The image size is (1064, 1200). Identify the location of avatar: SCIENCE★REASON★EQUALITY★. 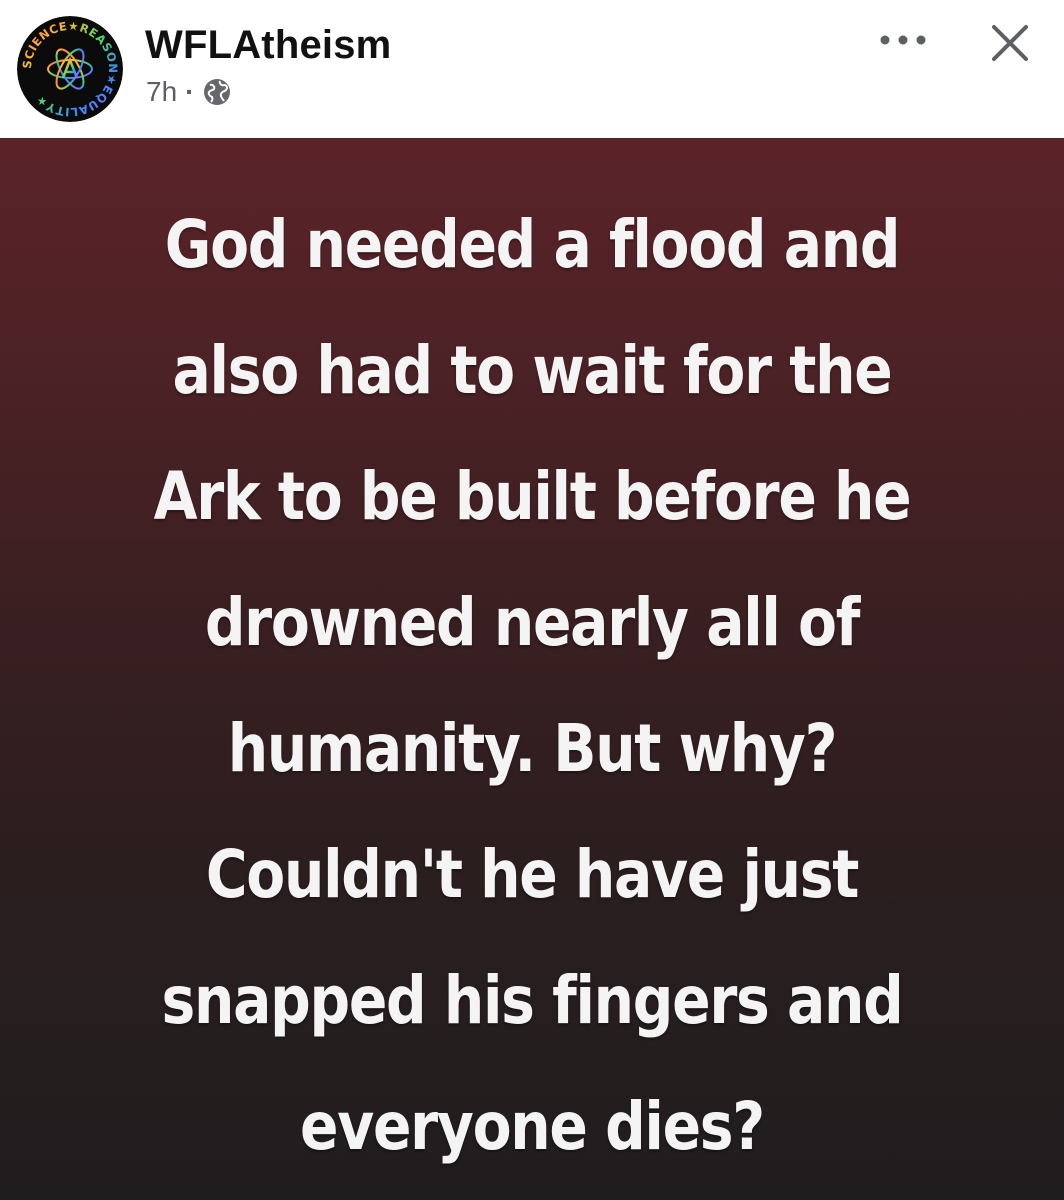
(70, 69).